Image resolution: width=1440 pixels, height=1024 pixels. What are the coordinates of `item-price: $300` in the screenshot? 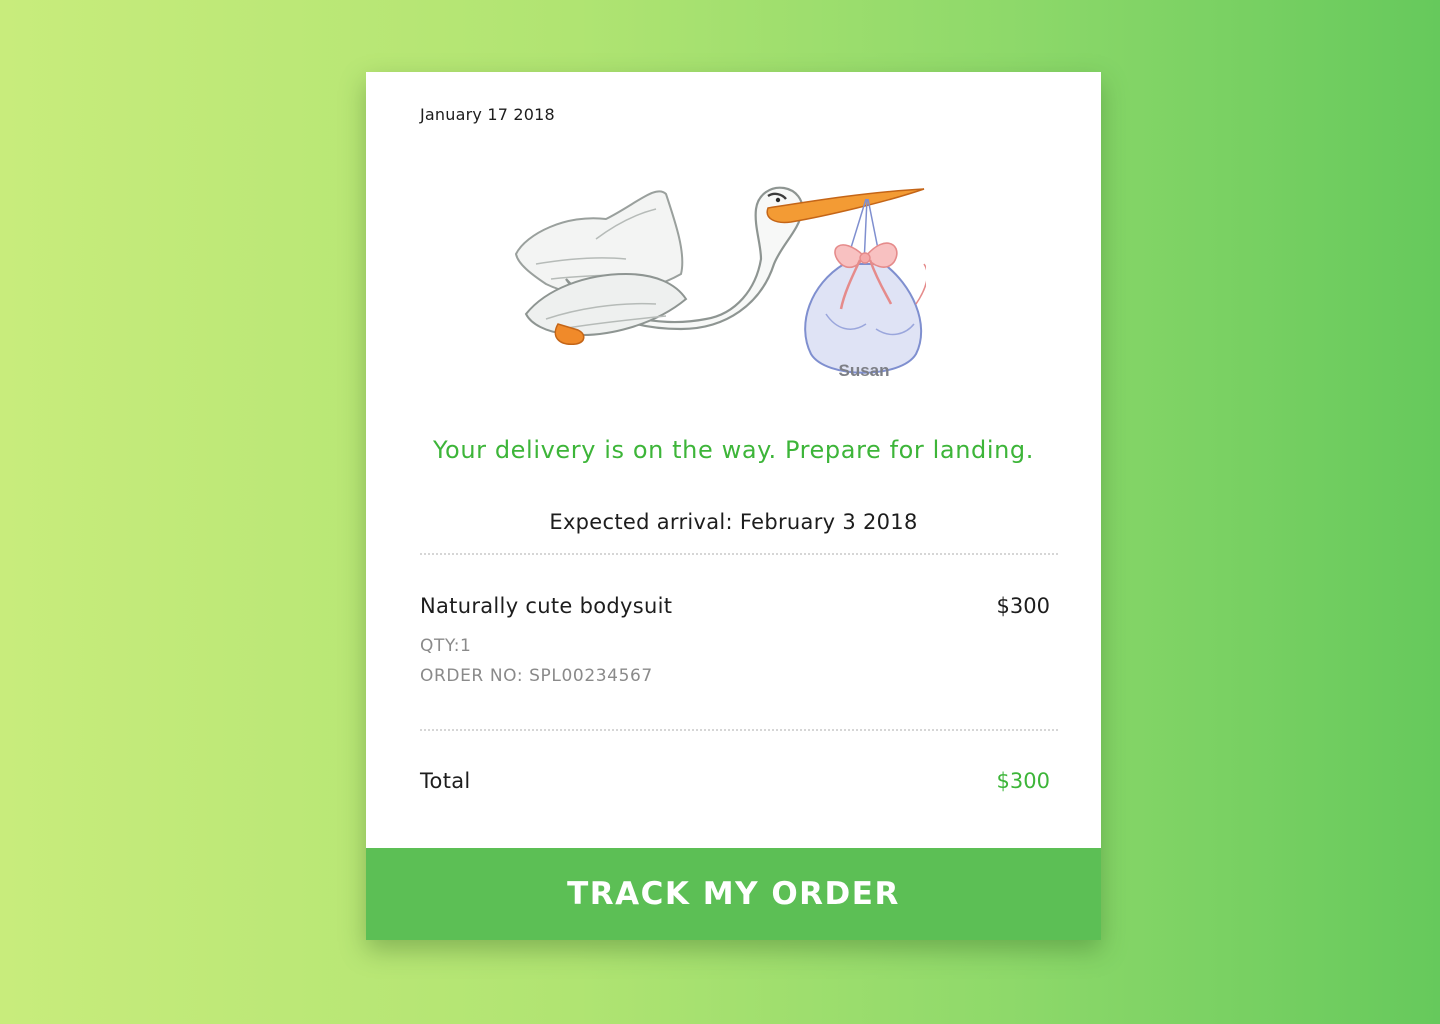 It's located at (1023, 606).